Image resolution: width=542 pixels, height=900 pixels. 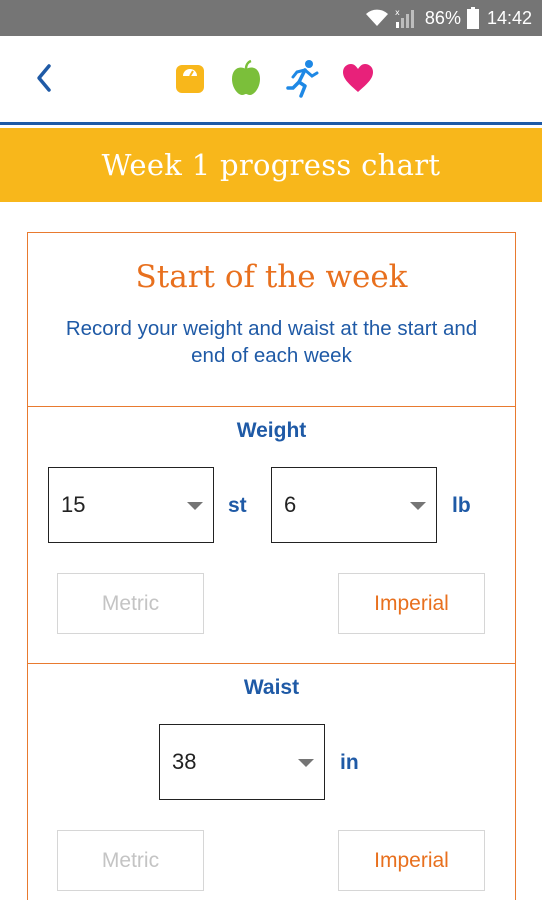 I want to click on chevron-left-icon, so click(x=44, y=80).